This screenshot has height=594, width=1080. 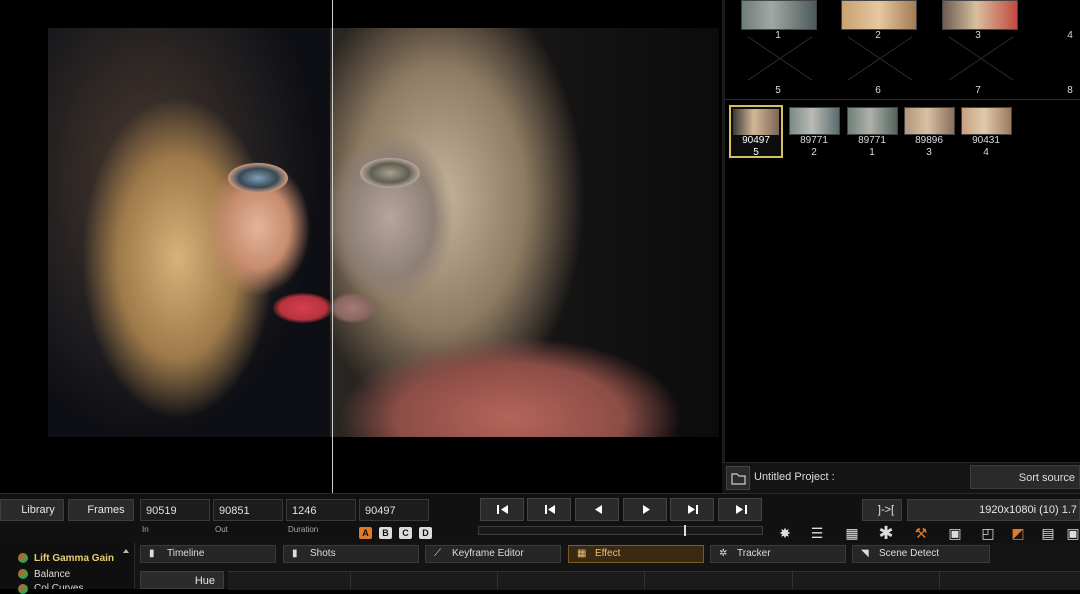 What do you see at coordinates (385, 533) in the screenshot?
I see `mark-b-button: B` at bounding box center [385, 533].